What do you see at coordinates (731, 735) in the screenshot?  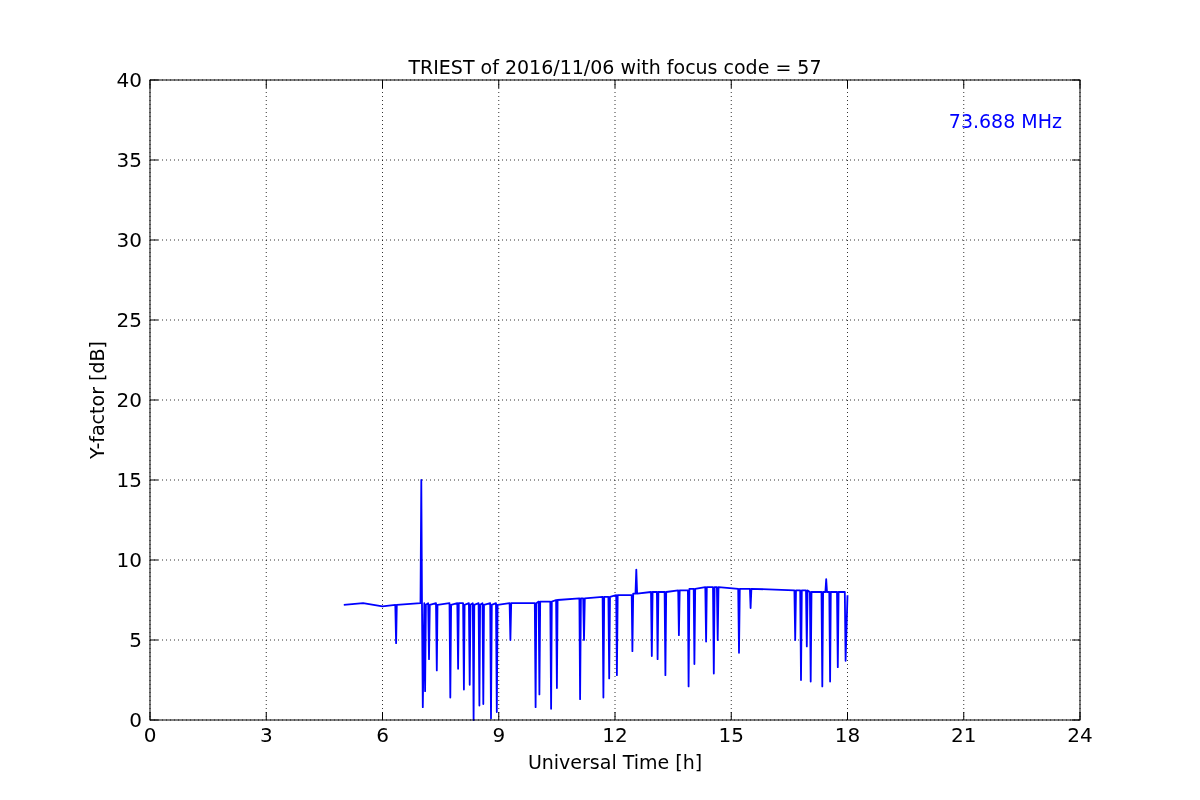 I see `x-tick-label: 15` at bounding box center [731, 735].